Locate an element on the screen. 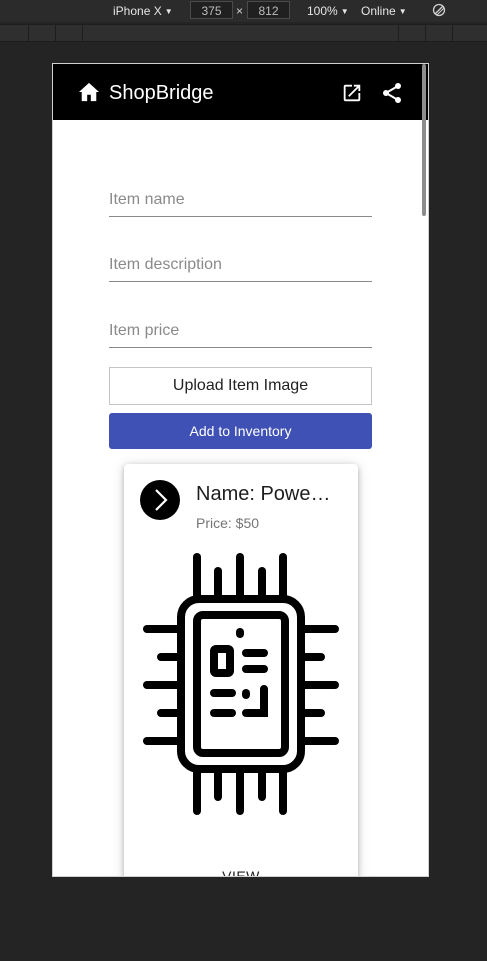 The height and width of the screenshot is (961, 487). product-price: Price: $50 is located at coordinates (228, 523).